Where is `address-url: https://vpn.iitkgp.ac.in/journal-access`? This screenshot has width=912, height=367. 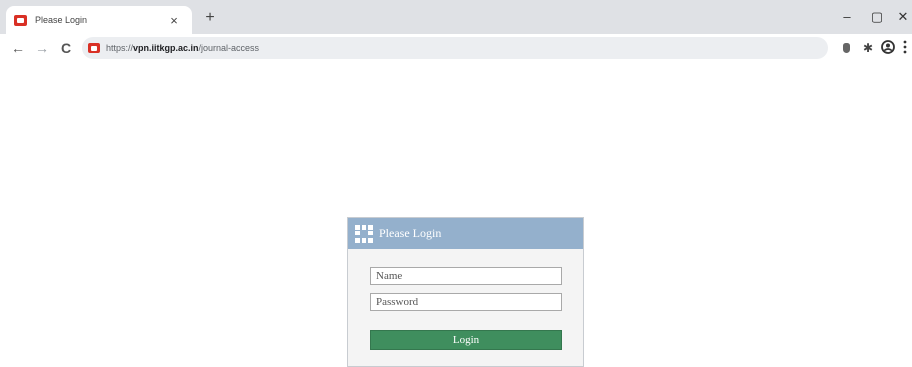
address-url: https://vpn.iitkgp.ac.in/journal-access is located at coordinates (182, 48).